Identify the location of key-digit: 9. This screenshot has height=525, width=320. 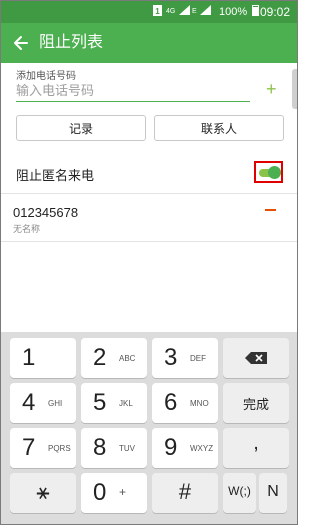
(171, 447).